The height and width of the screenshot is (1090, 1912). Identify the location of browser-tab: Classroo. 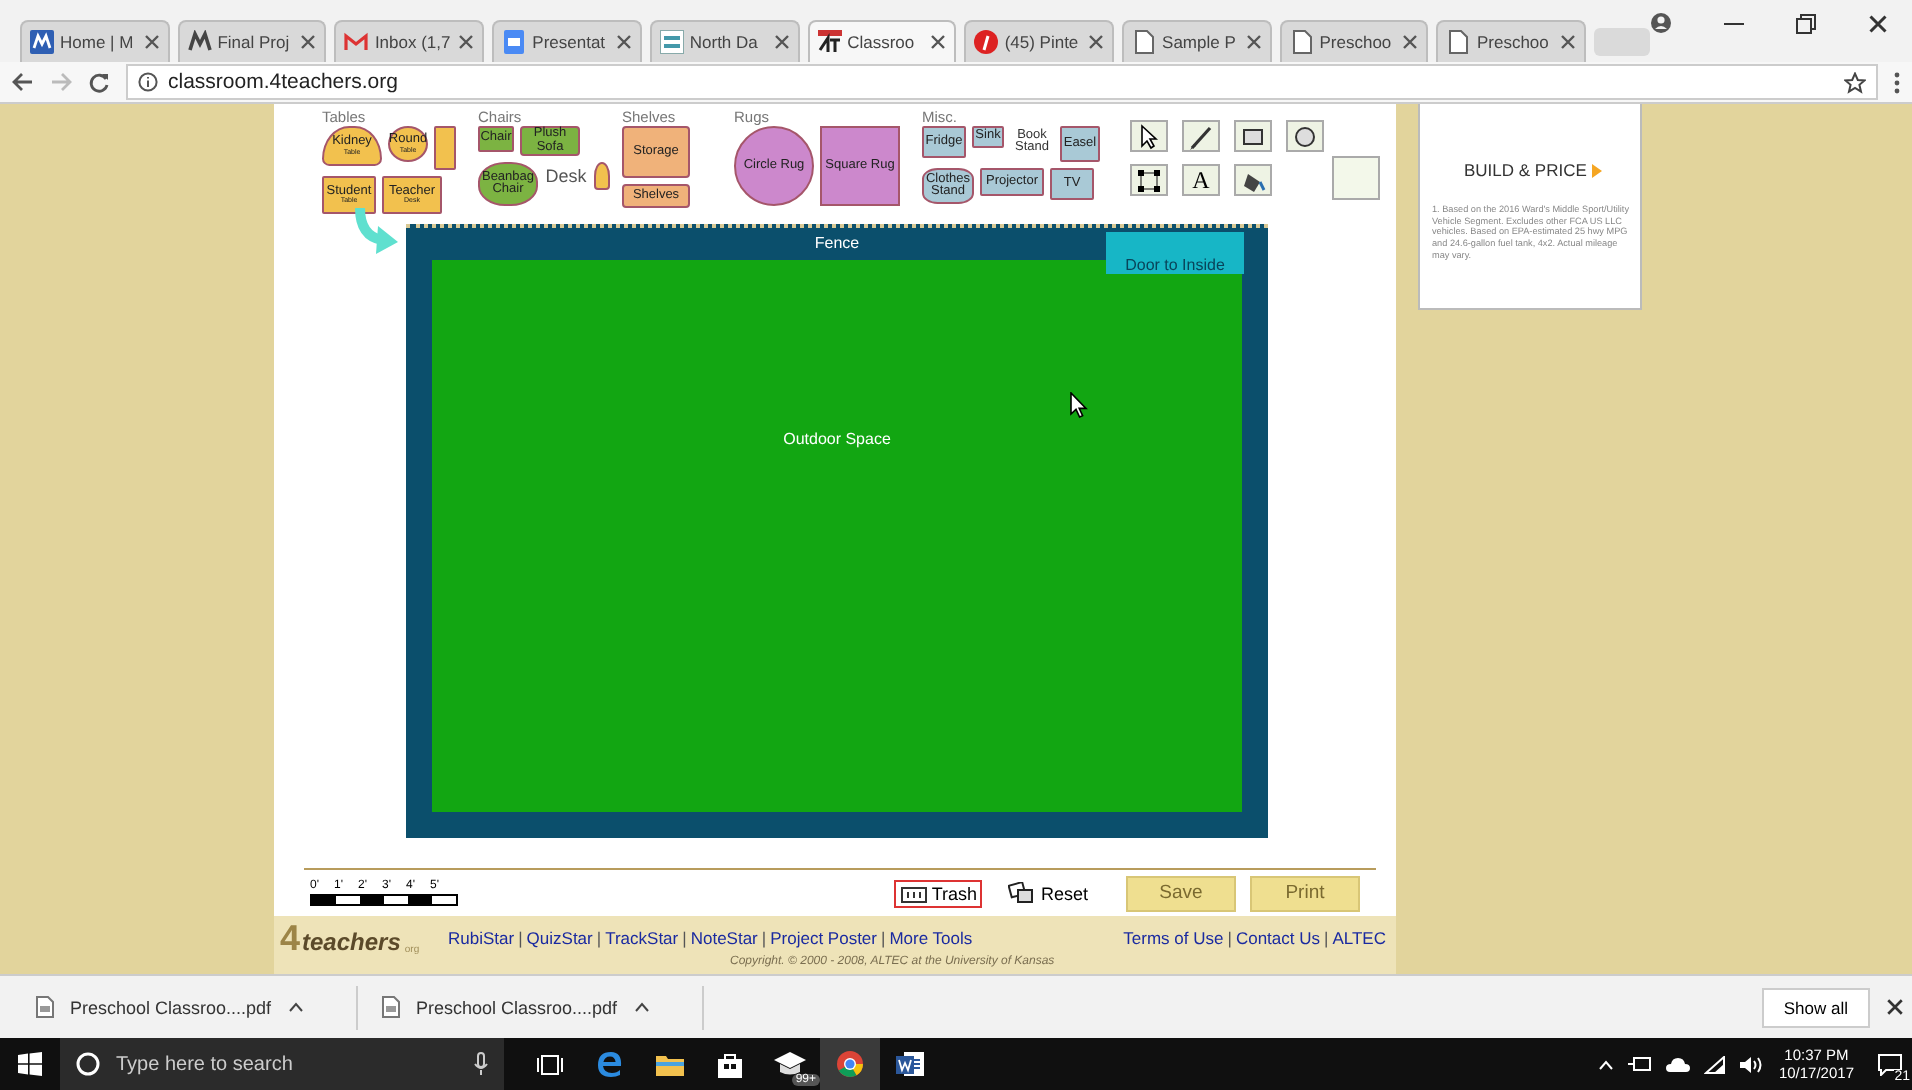
(882, 41).